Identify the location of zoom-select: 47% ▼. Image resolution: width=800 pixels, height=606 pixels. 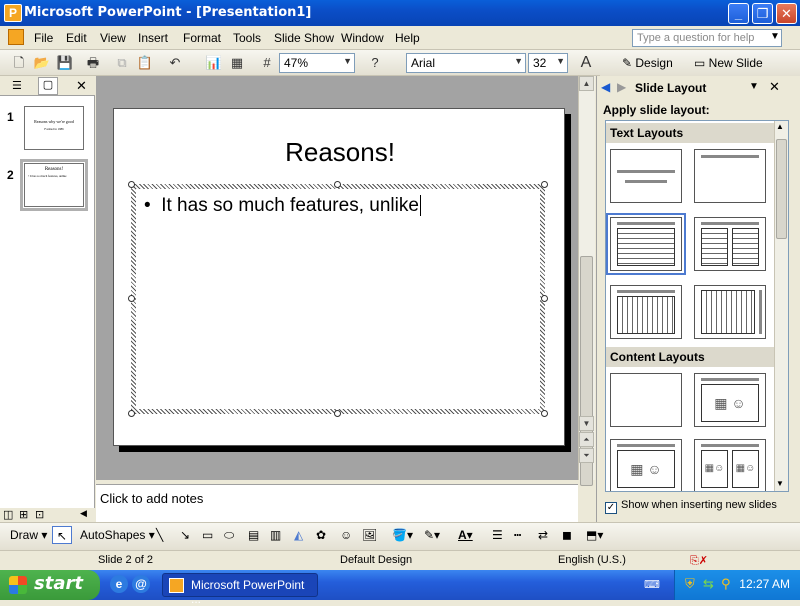
(317, 63).